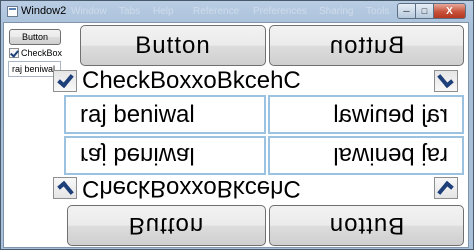  What do you see at coordinates (336, 11) in the screenshot?
I see `ghost-menu-item: Sharing` at bounding box center [336, 11].